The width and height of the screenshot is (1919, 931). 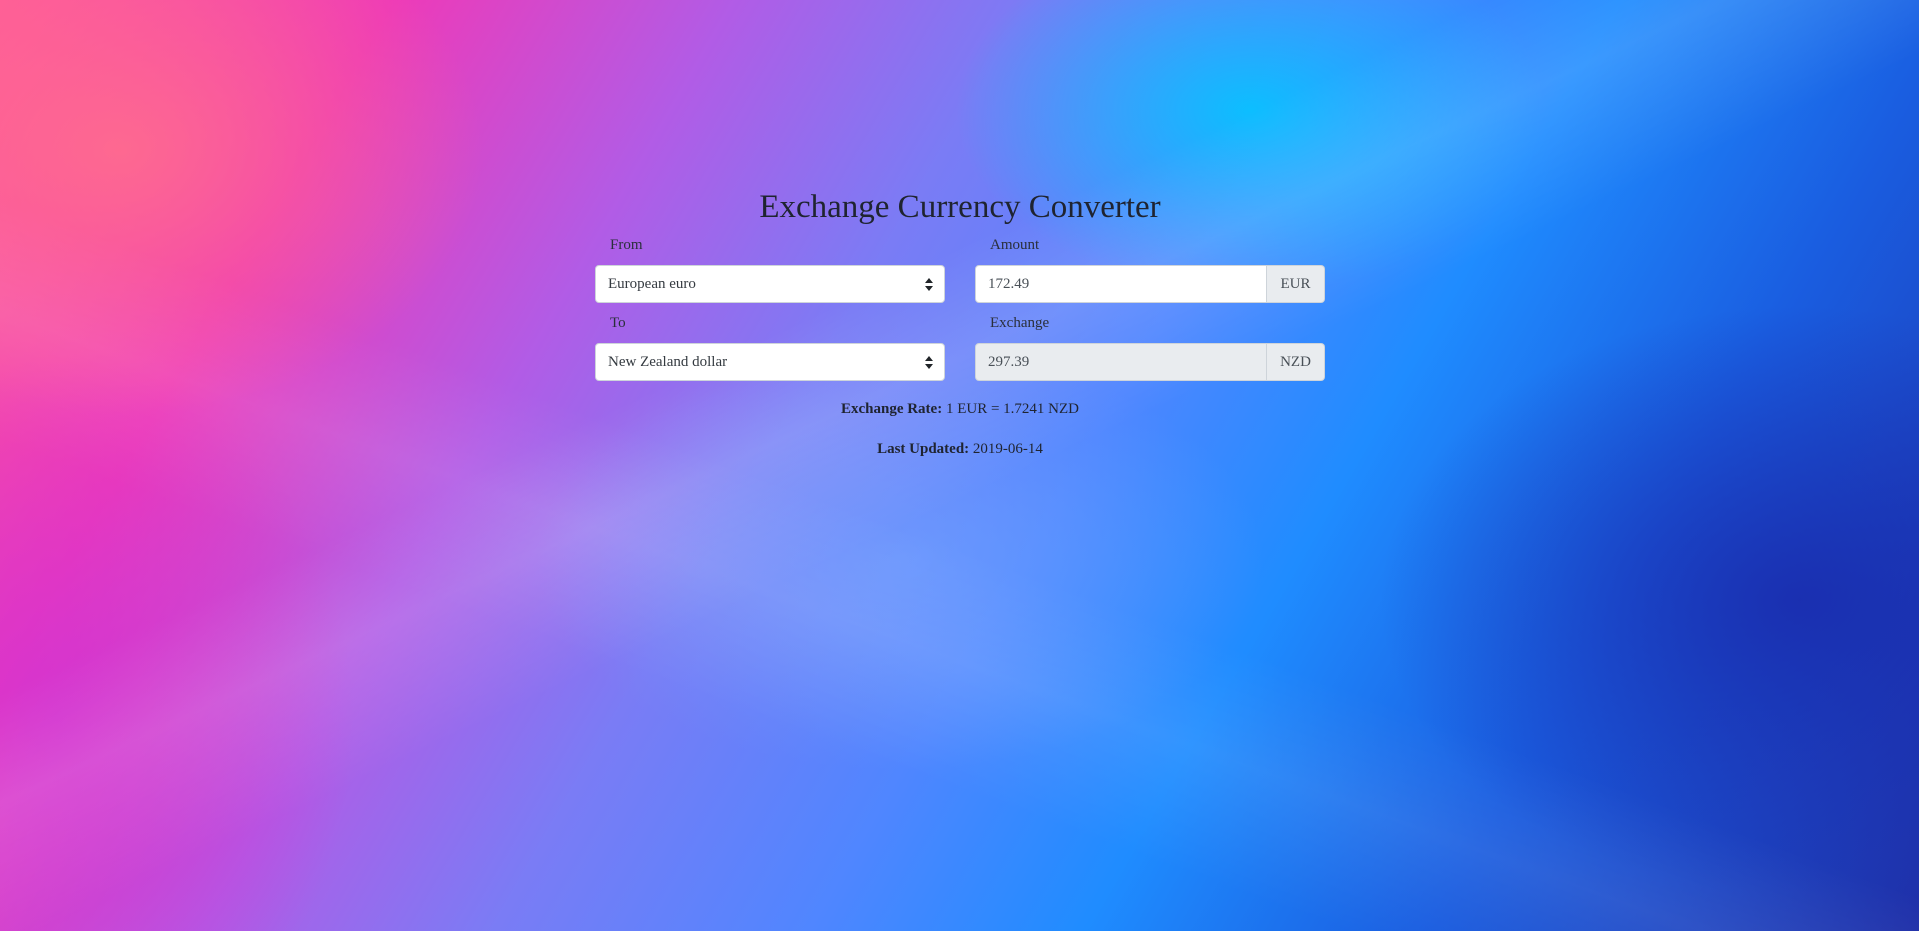 What do you see at coordinates (1015, 245) in the screenshot?
I see `amount-label: Amount` at bounding box center [1015, 245].